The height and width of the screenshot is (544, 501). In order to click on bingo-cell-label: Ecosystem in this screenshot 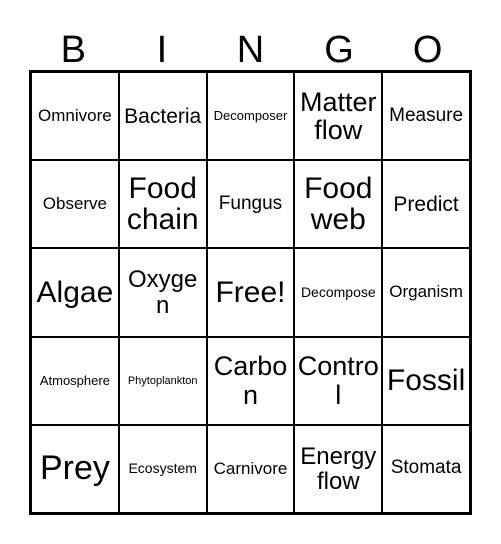, I will do `click(162, 468)`.